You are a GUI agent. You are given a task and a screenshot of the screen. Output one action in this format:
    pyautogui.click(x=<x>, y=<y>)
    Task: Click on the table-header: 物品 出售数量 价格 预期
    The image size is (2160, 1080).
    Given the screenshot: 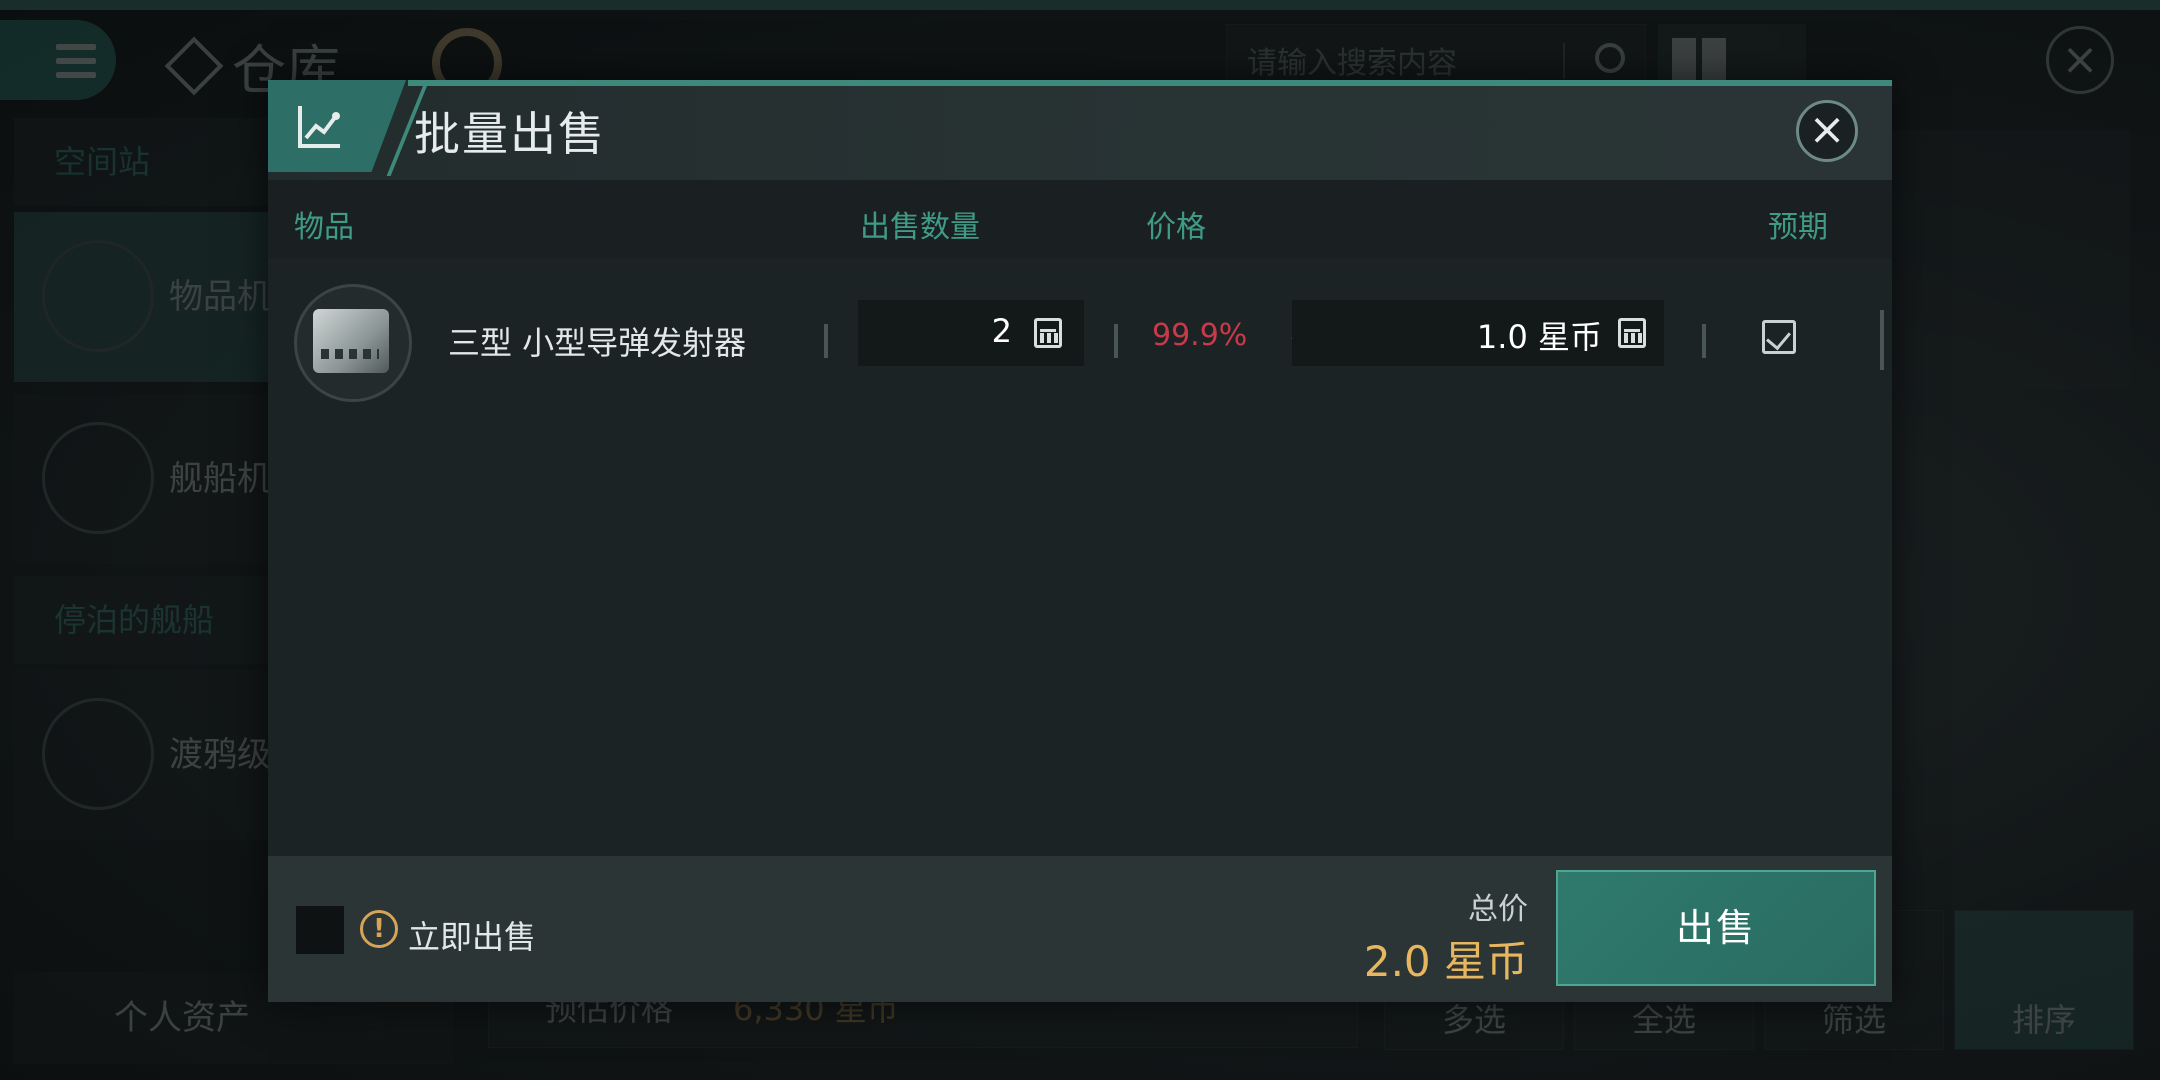 What is the action you would take?
    pyautogui.click(x=1080, y=219)
    